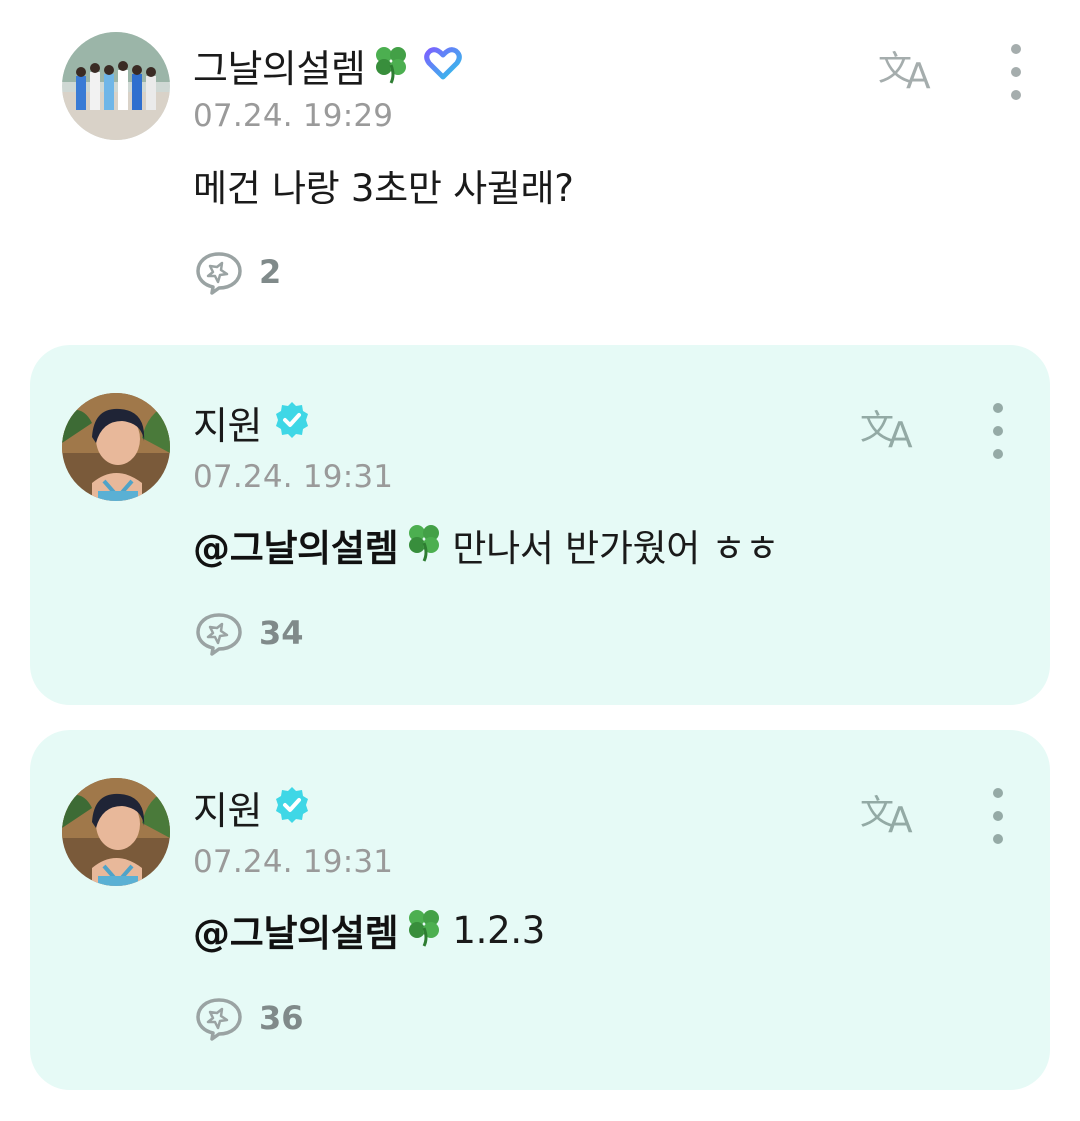 Image resolution: width=1080 pixels, height=1121 pixels. I want to click on comment-text: 메건 나랑 3초만 사귈래?, so click(383, 185).